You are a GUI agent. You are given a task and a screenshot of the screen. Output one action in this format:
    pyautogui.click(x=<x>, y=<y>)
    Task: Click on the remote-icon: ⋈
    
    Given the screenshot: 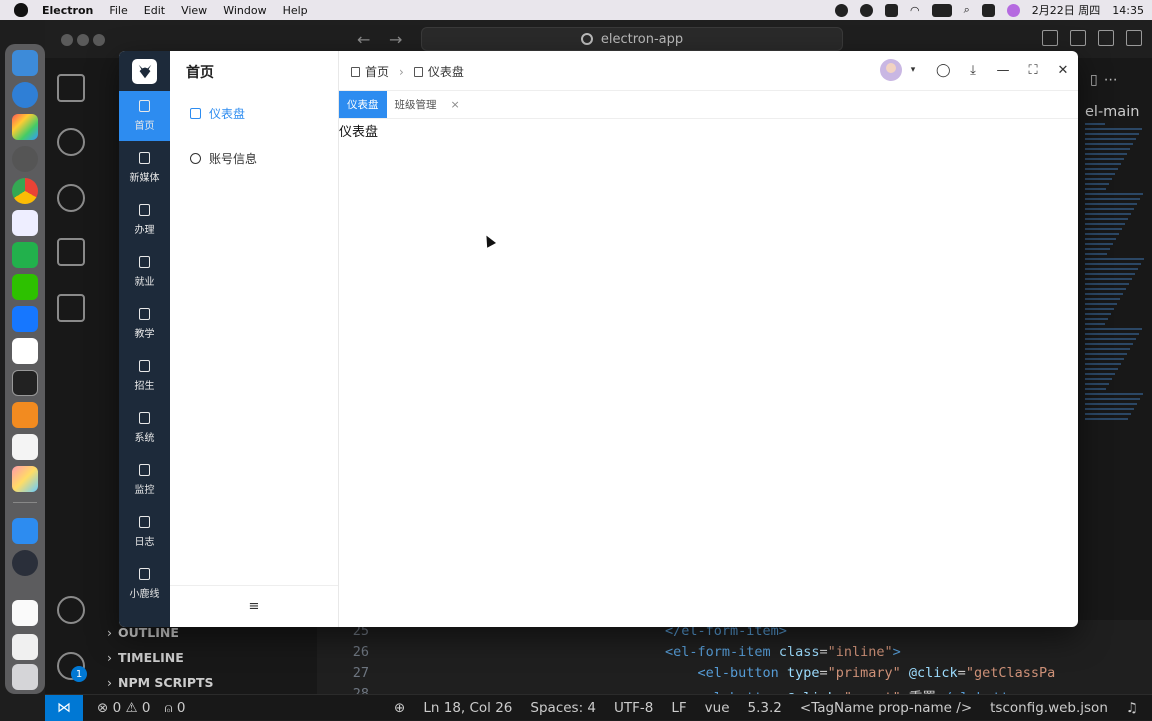 What is the action you would take?
    pyautogui.click(x=64, y=707)
    